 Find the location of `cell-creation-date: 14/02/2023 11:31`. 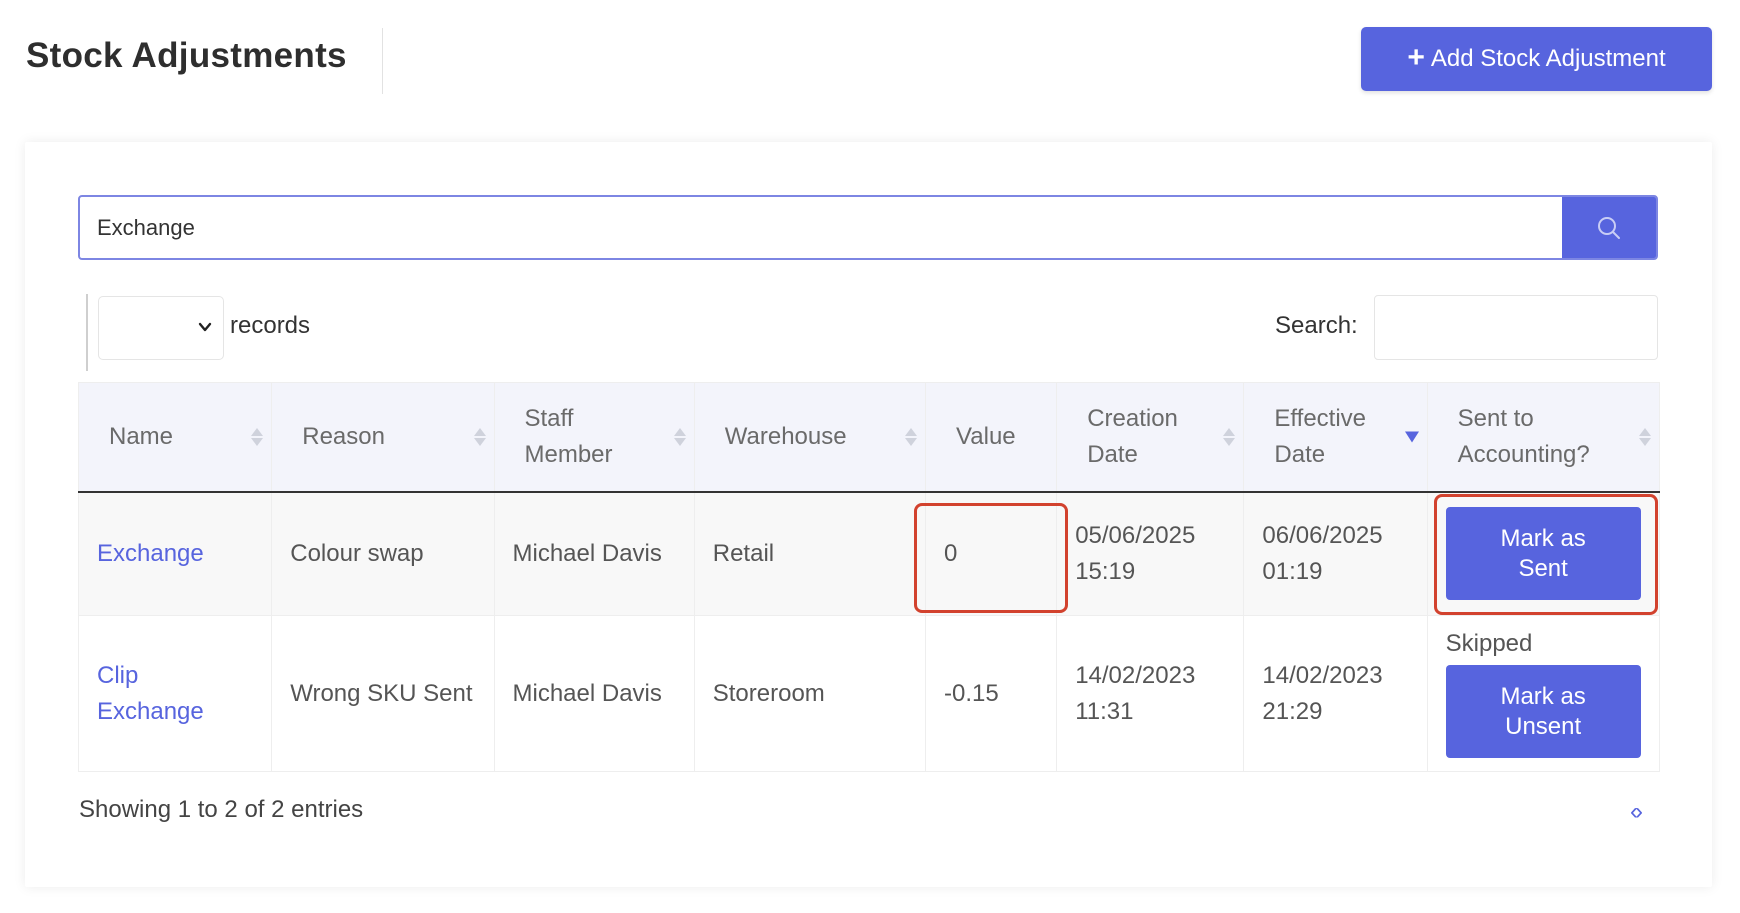

cell-creation-date: 14/02/2023 11:31 is located at coordinates (1150, 693).